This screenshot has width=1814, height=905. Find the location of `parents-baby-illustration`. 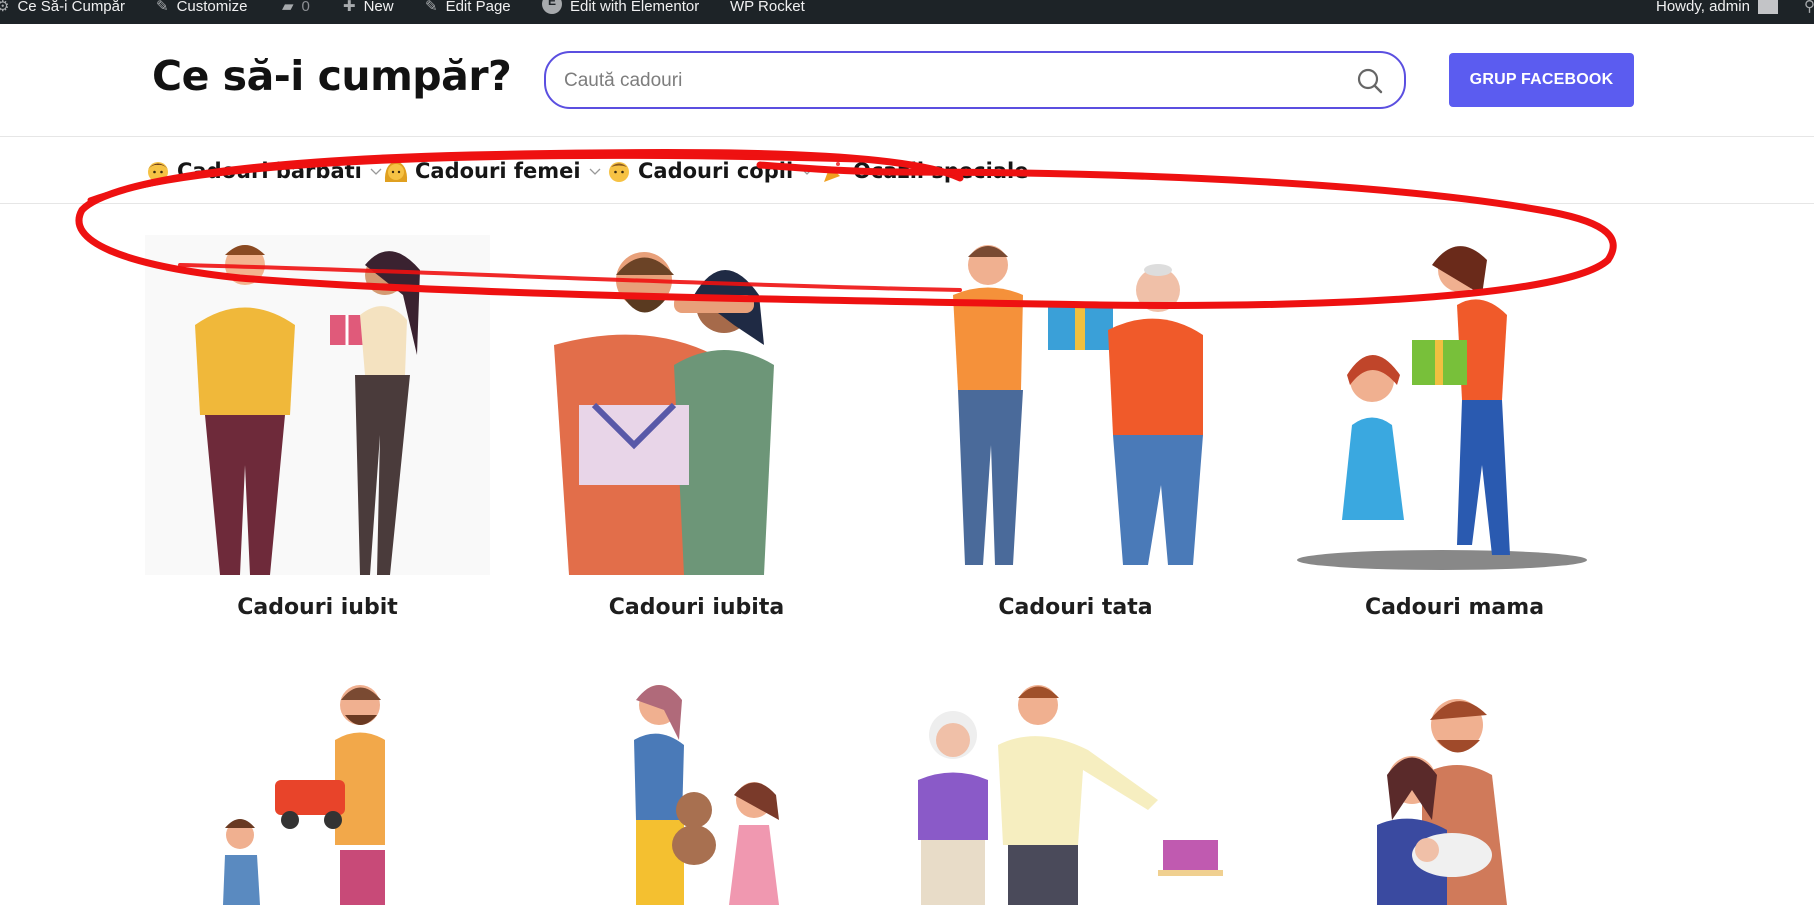

parents-baby-illustration is located at coordinates (1454, 787).